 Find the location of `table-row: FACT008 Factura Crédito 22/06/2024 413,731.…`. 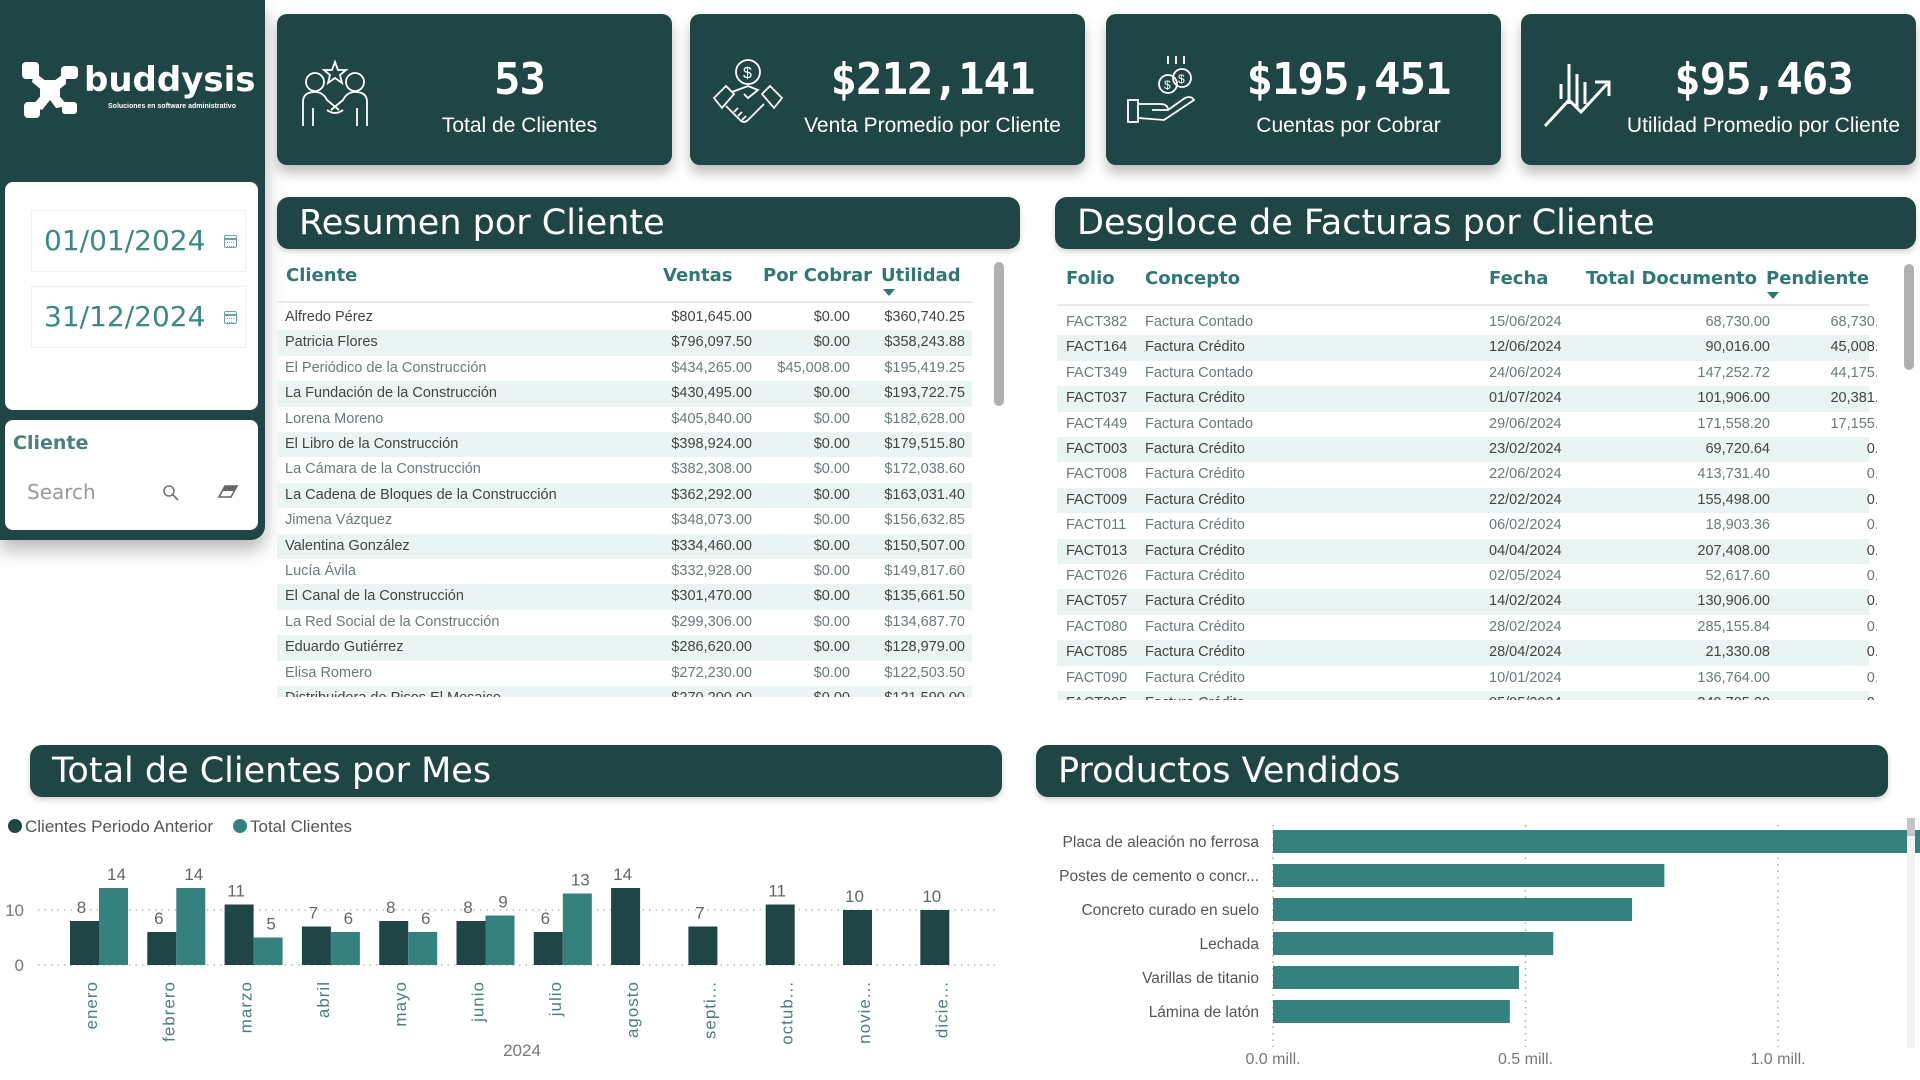

table-row: FACT008 Factura Crédito 22/06/2024 413,731.… is located at coordinates (1467, 474).